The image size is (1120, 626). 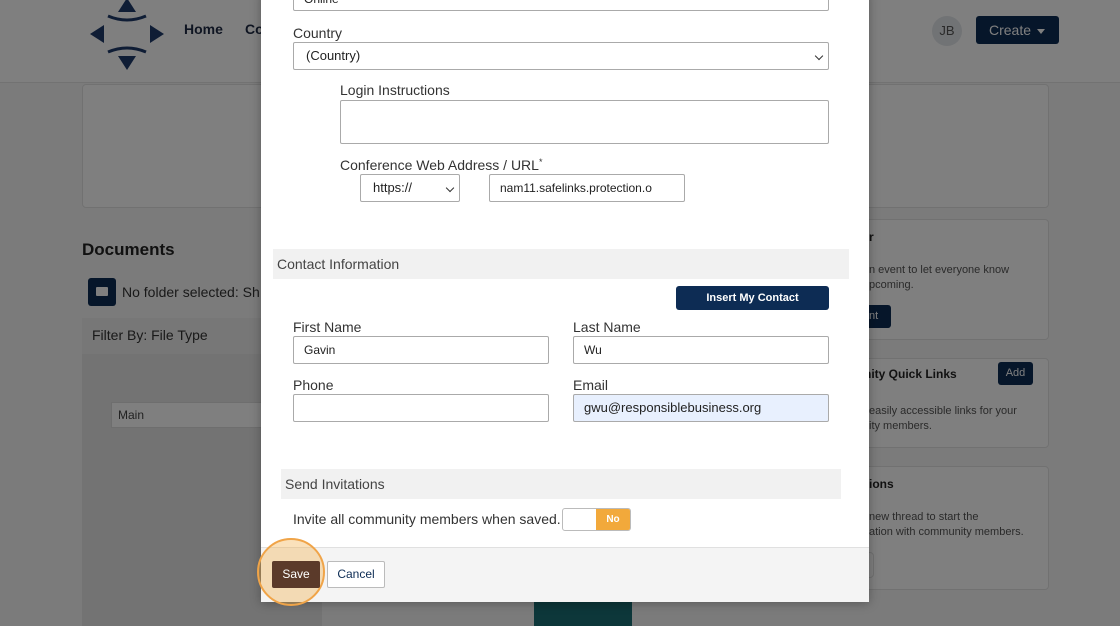 What do you see at coordinates (356, 574) in the screenshot?
I see `cancel-button: Cancel` at bounding box center [356, 574].